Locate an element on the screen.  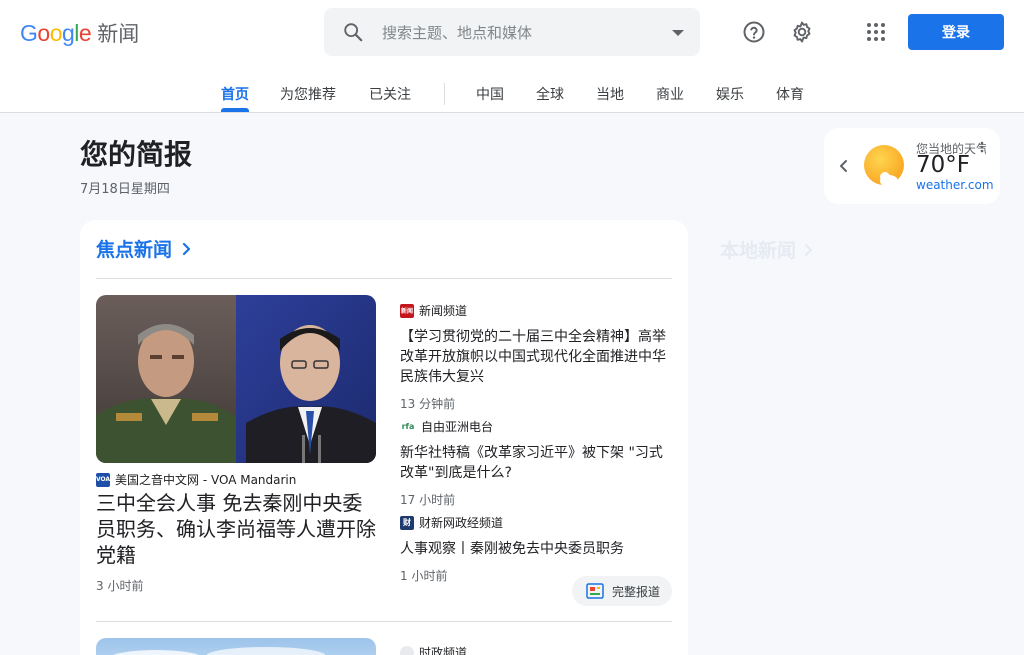
story-time: 17 小时前 is located at coordinates (428, 500).